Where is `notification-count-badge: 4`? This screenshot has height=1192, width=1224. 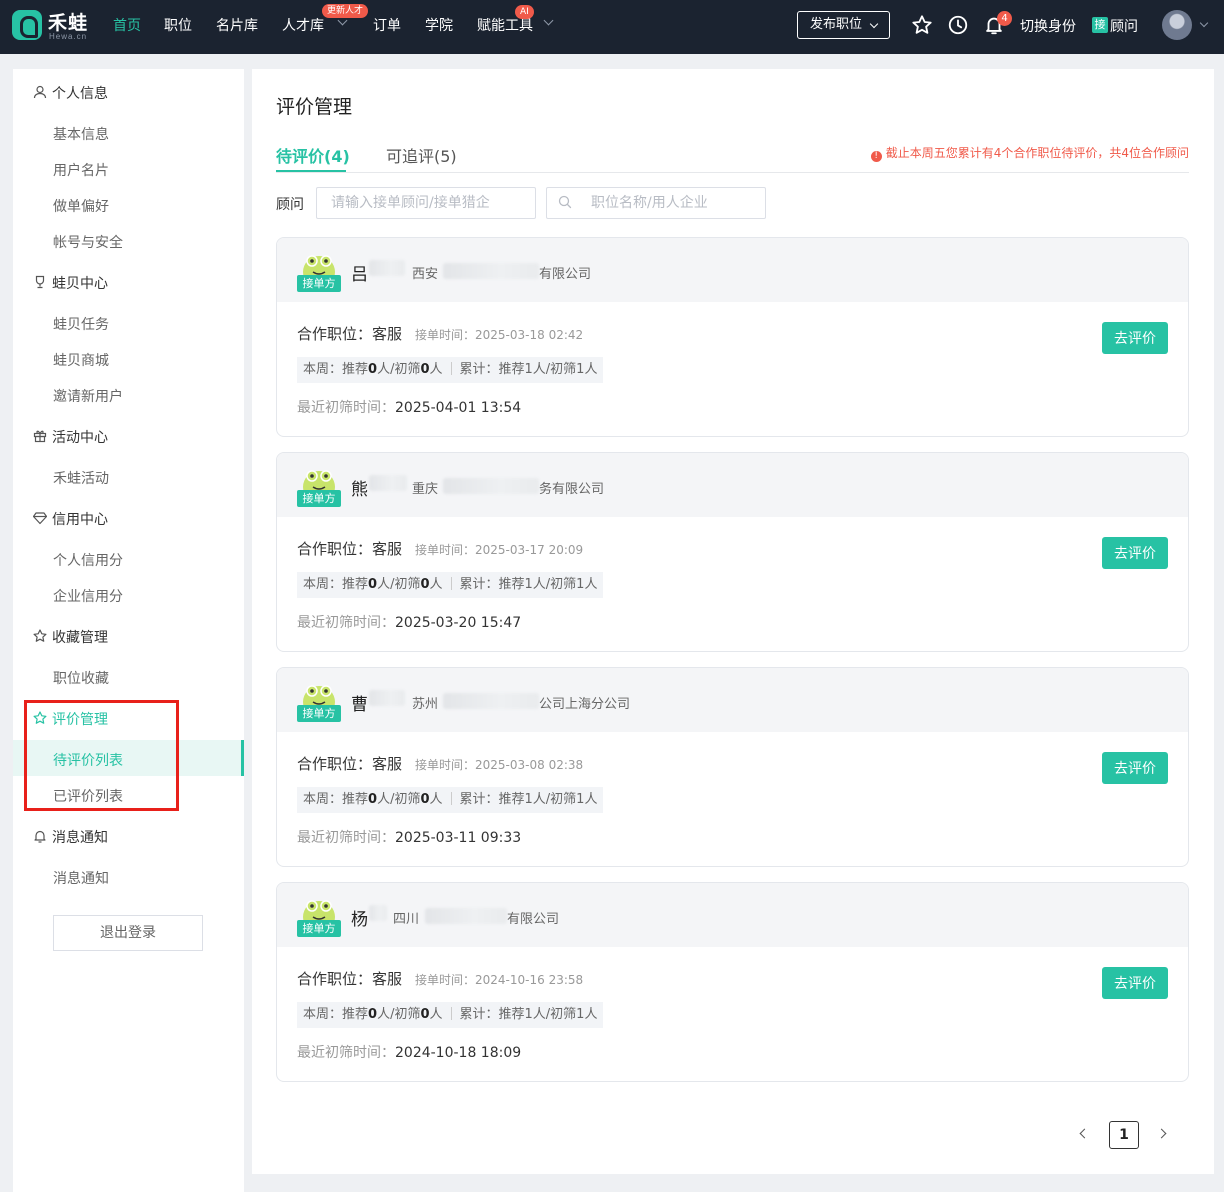 notification-count-badge: 4 is located at coordinates (1004, 18).